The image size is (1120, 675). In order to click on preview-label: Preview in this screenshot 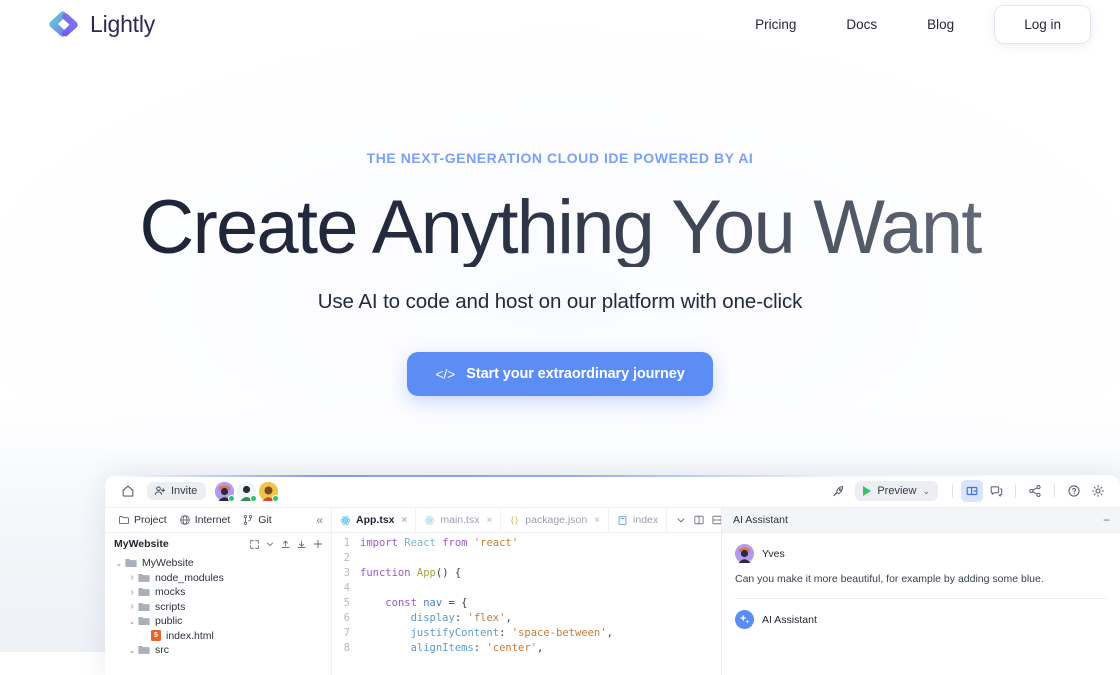, I will do `click(897, 491)`.